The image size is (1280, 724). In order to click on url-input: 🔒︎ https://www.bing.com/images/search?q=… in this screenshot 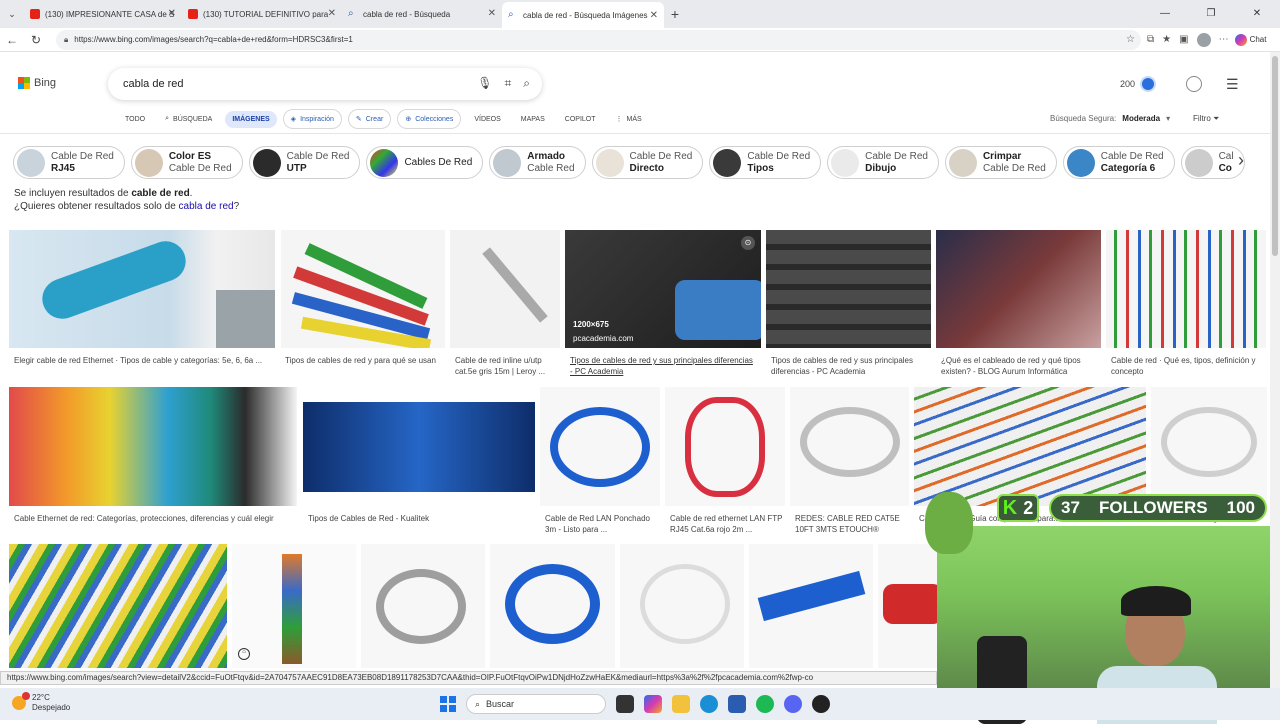, I will do `click(598, 39)`.